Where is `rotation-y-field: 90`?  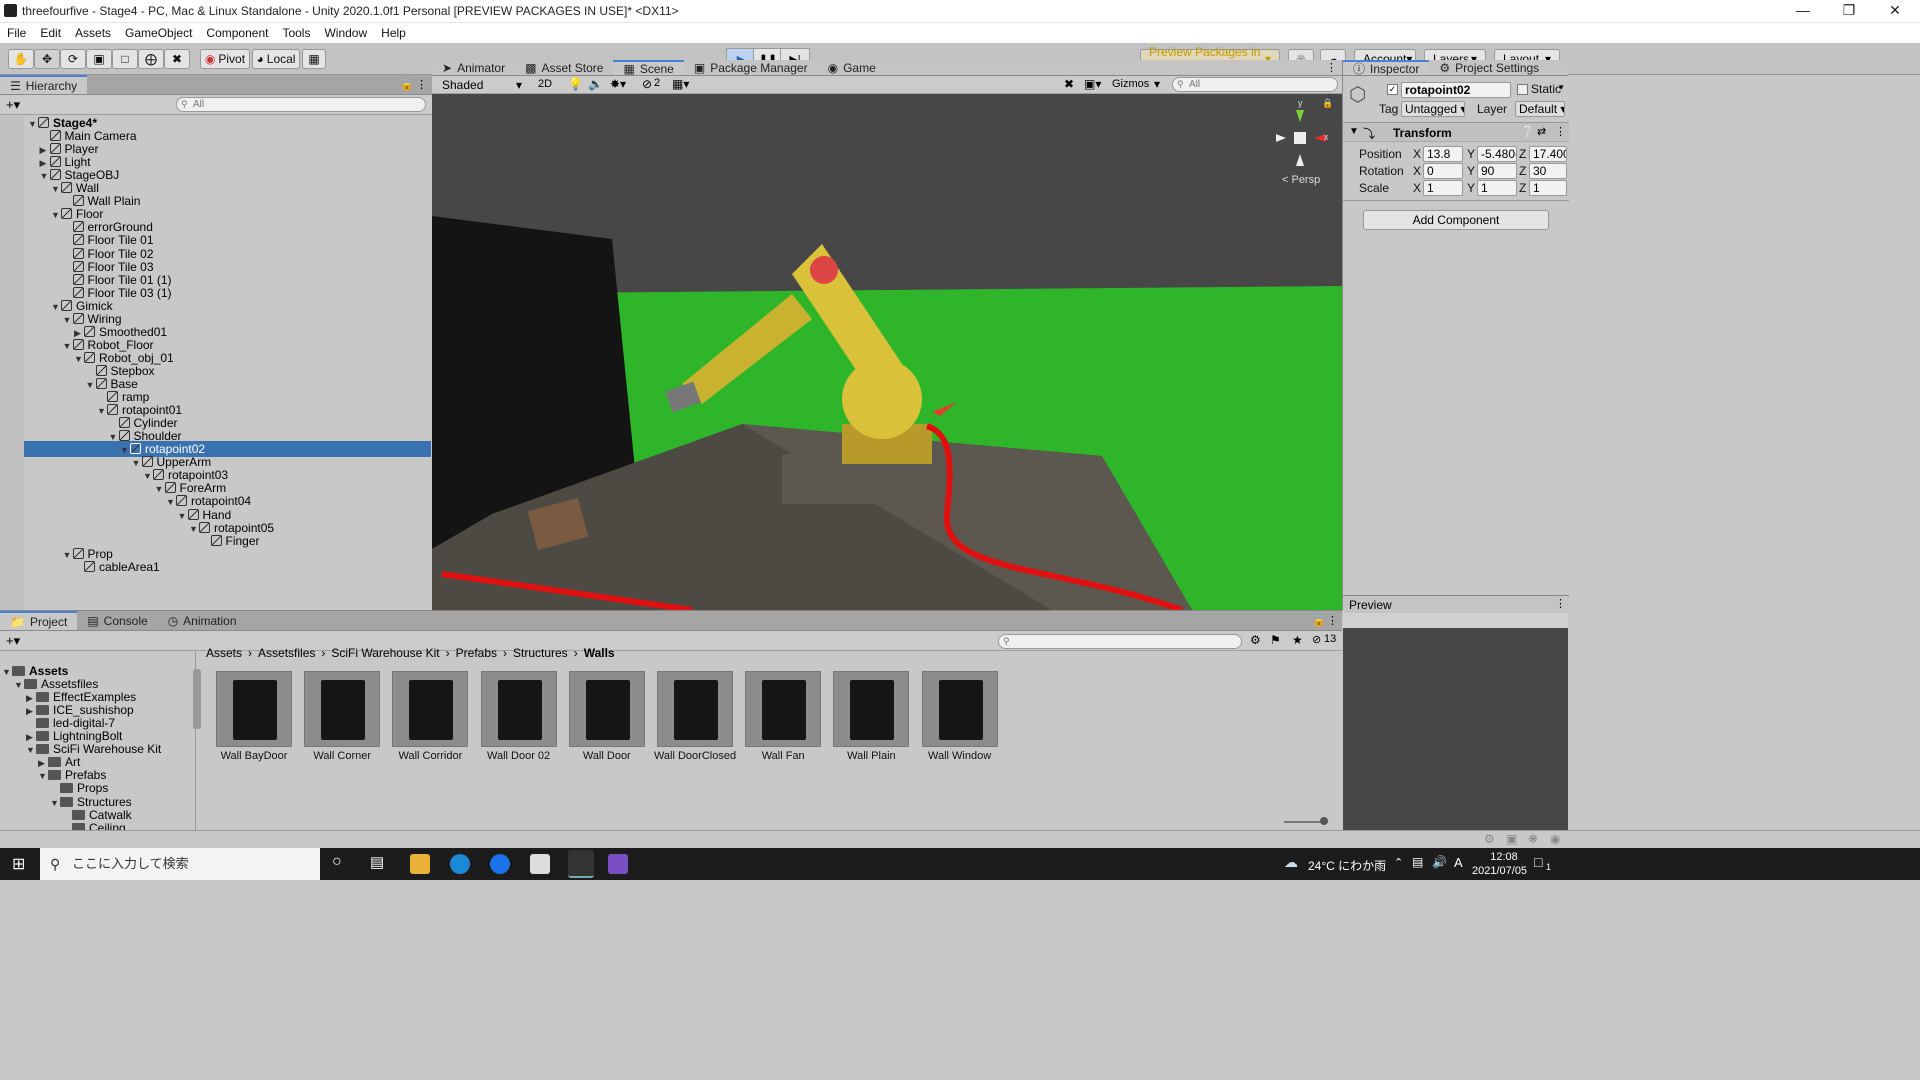 rotation-y-field: 90 is located at coordinates (1497, 171).